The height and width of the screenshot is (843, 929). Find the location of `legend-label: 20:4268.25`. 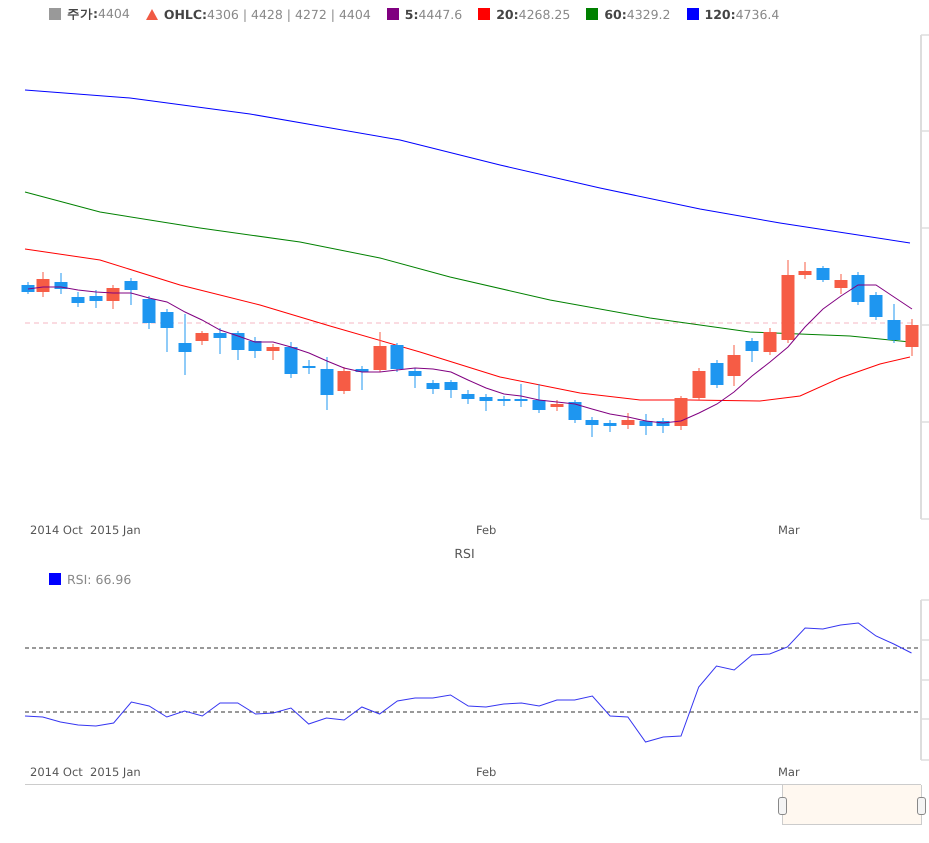

legend-label: 20:4268.25 is located at coordinates (533, 14).